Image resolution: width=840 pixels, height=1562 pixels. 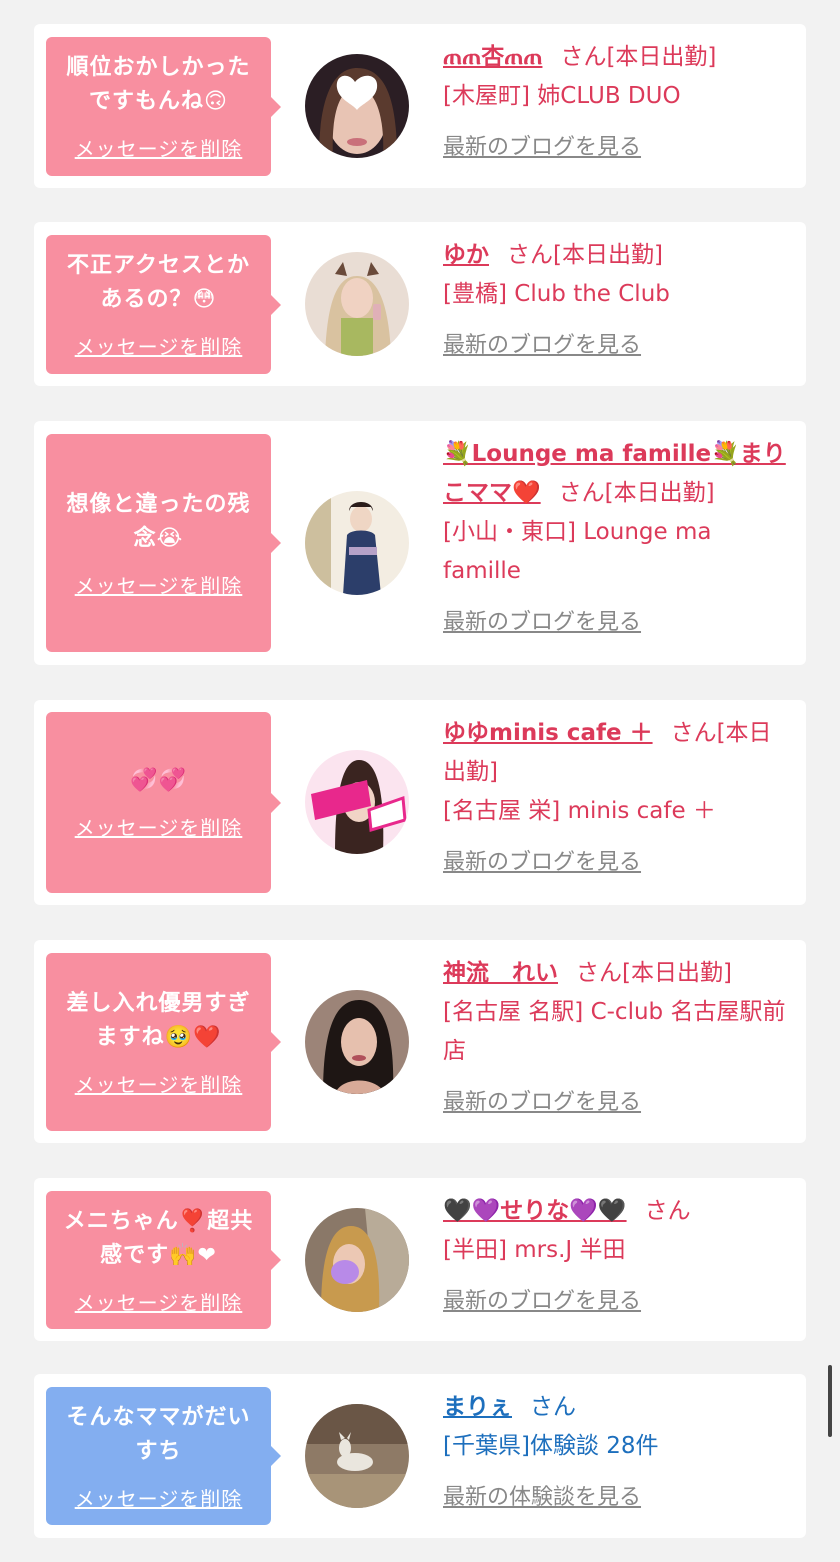 I want to click on cast-info: ゆか さん[本日出勤] [豊橋] Club the Club 最新のブログを見る, so click(x=615, y=300).